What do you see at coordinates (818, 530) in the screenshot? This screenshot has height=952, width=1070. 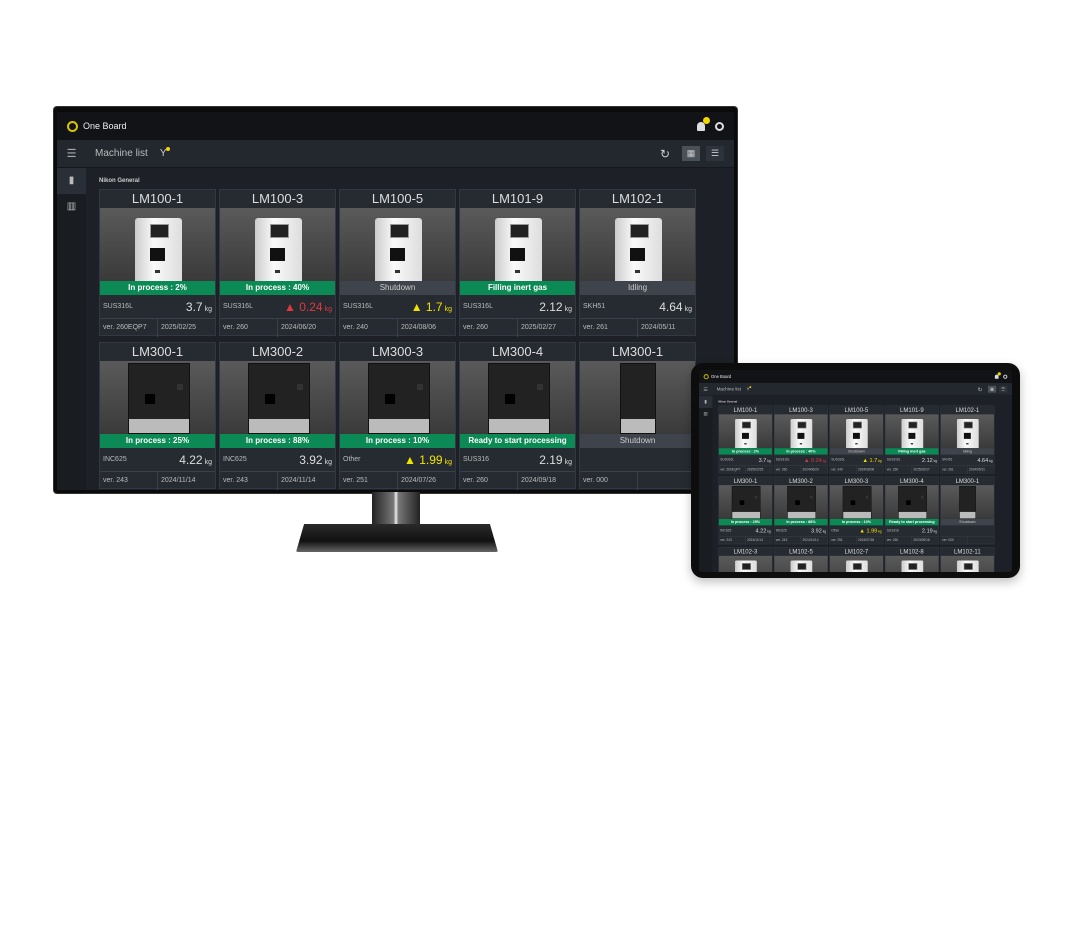 I see `remaining-weight: 3.92kg` at bounding box center [818, 530].